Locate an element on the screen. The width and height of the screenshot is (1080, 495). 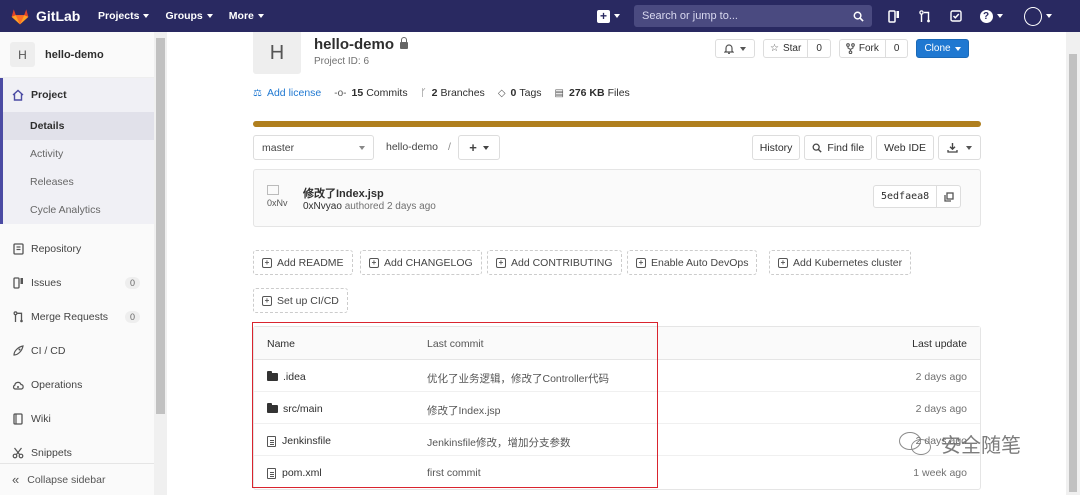
tree-item-link: src/main is located at coordinates (295, 409).